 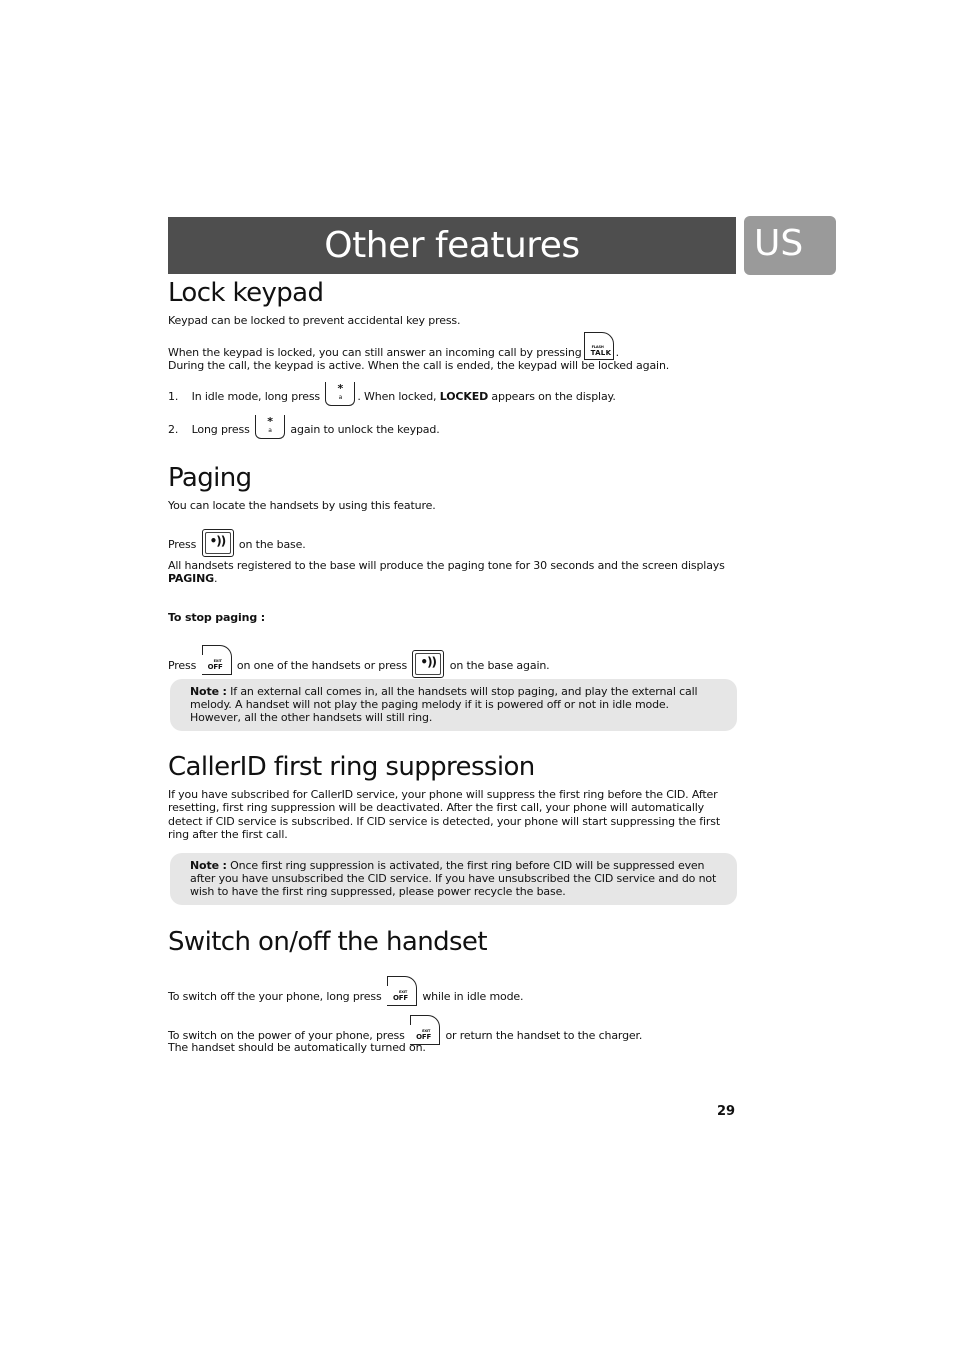 I want to click on section-heading-switch-handset: Switch on/off the handset, so click(x=328, y=942).